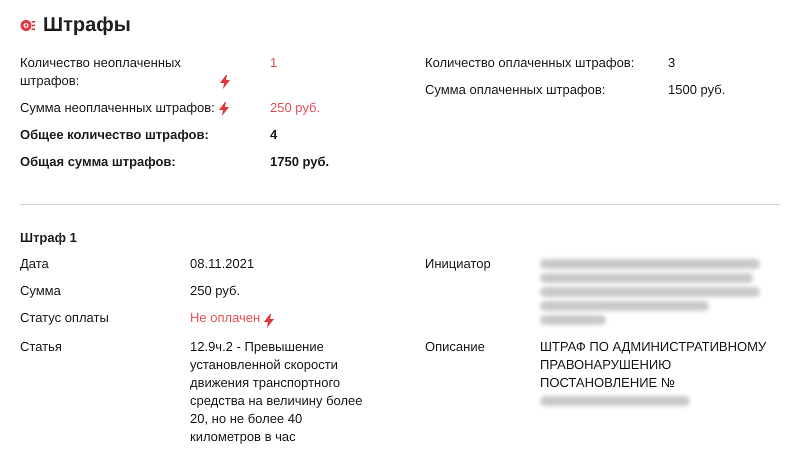 The height and width of the screenshot is (458, 800). What do you see at coordinates (529, 62) in the screenshot?
I see `summary-label: Количество оплаченных штрафов:` at bounding box center [529, 62].